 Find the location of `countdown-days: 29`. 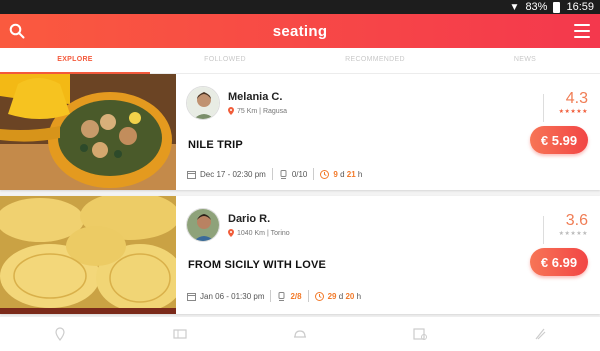

countdown-days: 29 is located at coordinates (332, 296).